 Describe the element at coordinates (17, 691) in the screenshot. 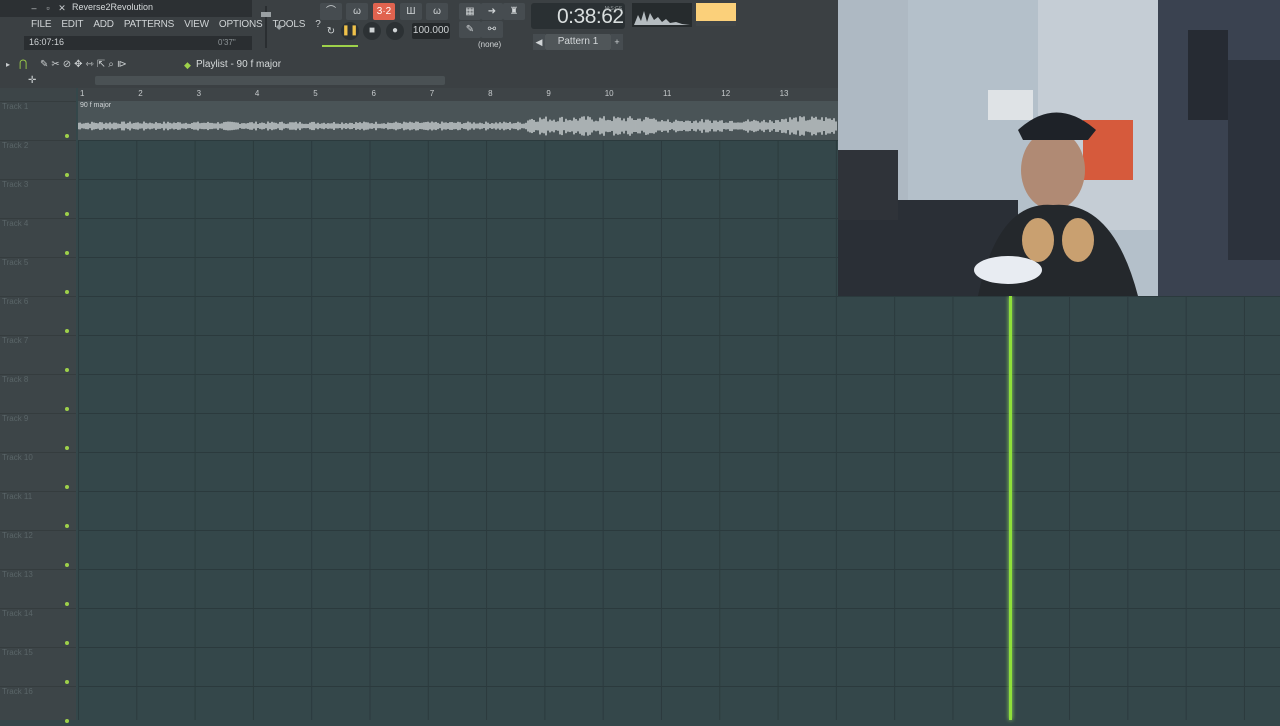

I see `track-name: Track 16` at that location.